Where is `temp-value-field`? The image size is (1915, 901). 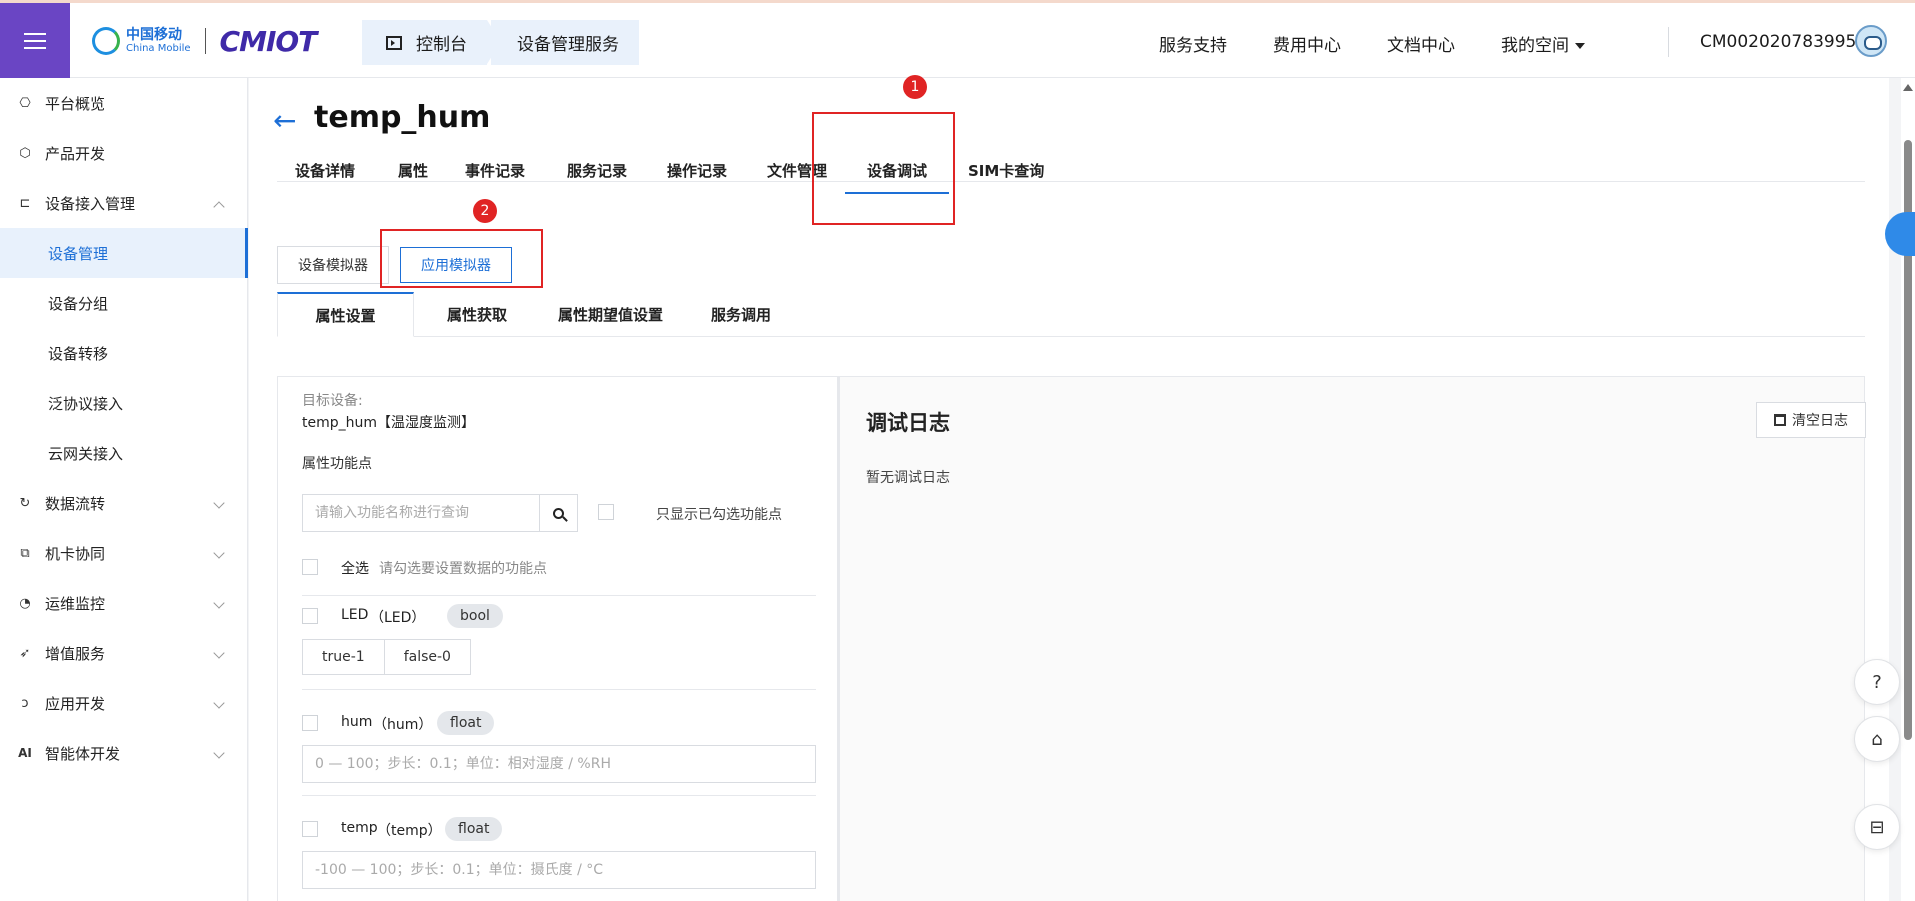 temp-value-field is located at coordinates (559, 870).